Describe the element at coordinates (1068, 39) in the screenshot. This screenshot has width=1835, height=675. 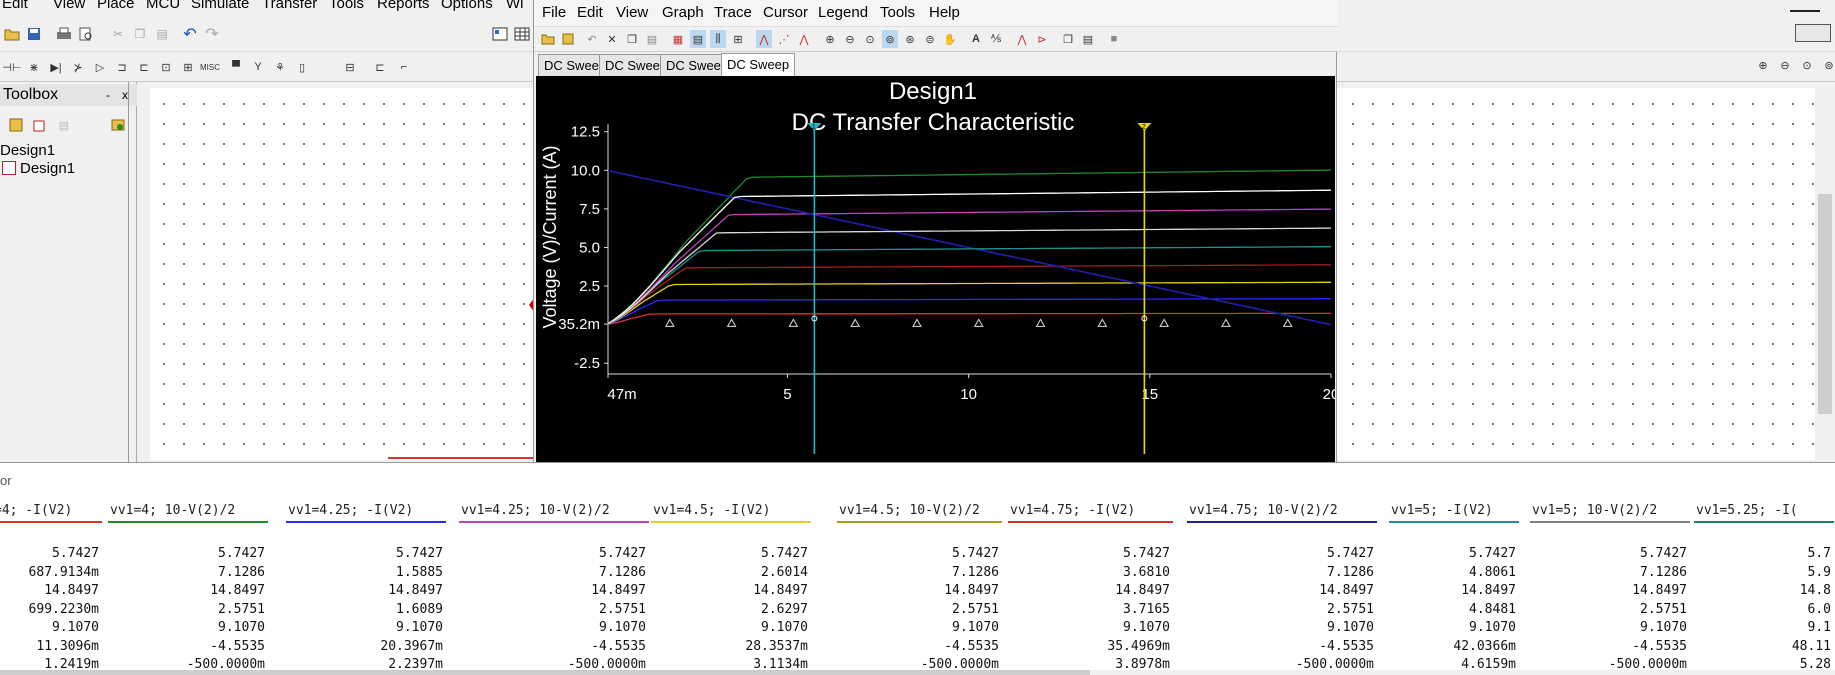
I see `copy-graph-icon: ❐` at that location.